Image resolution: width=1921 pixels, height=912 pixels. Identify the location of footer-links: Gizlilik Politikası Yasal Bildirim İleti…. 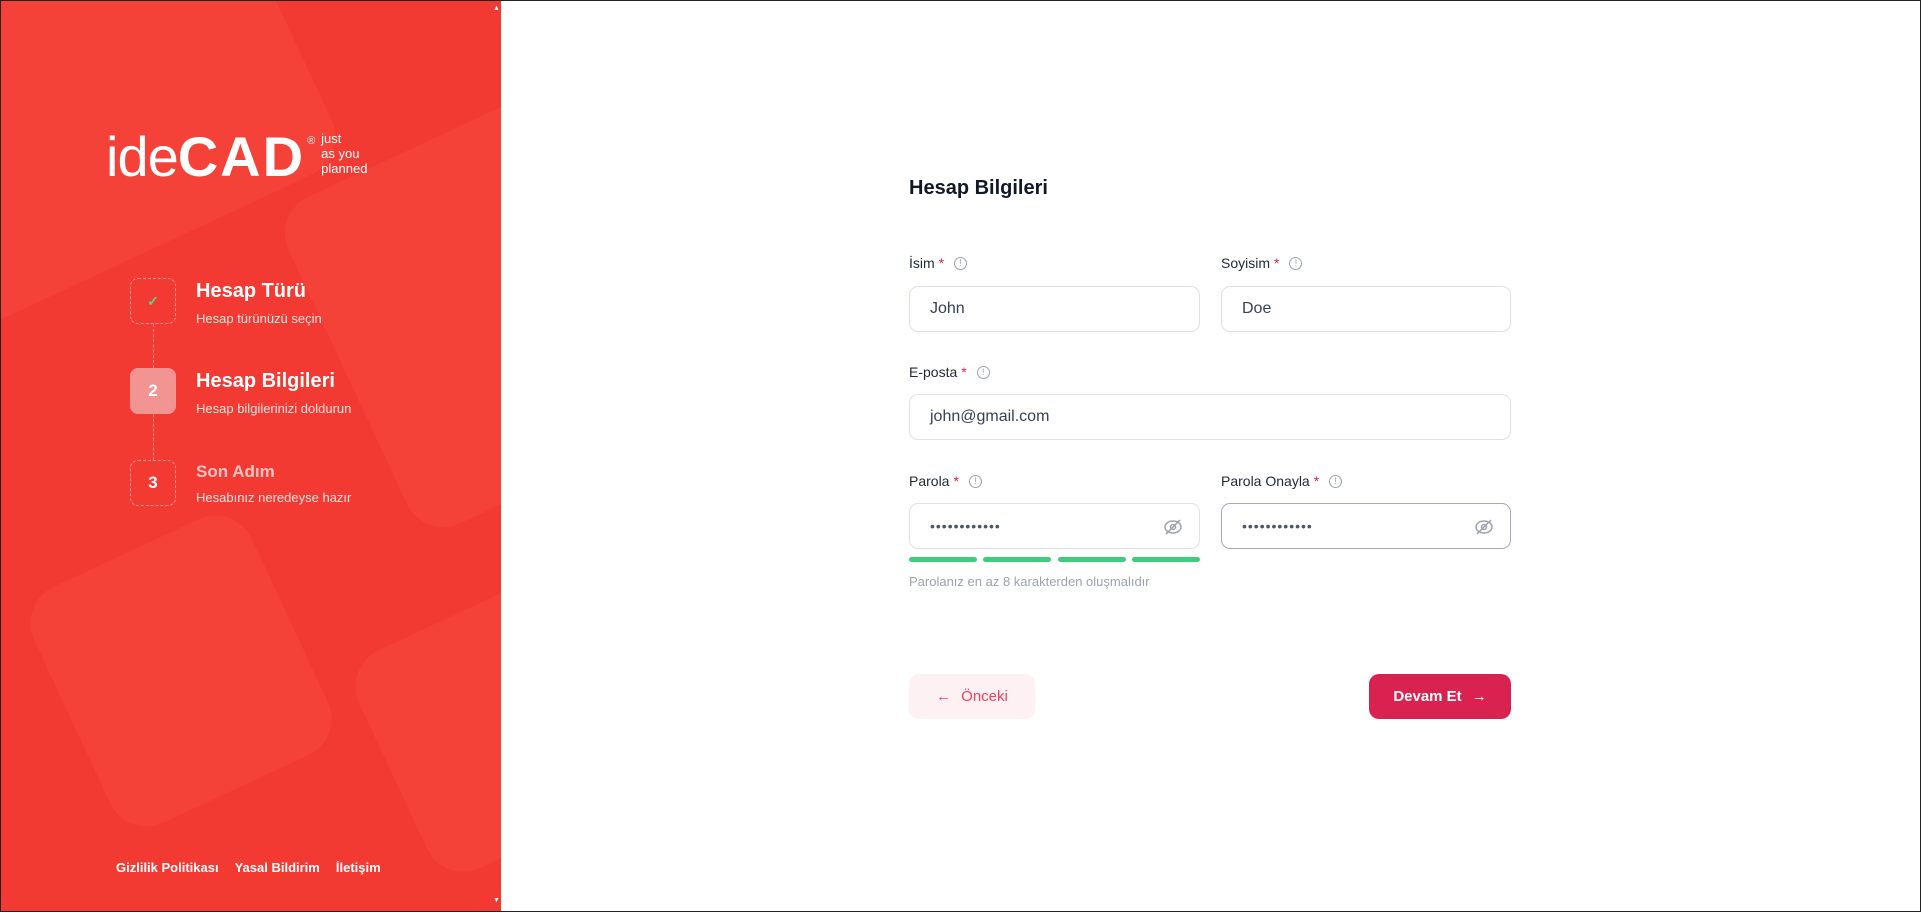
(248, 867).